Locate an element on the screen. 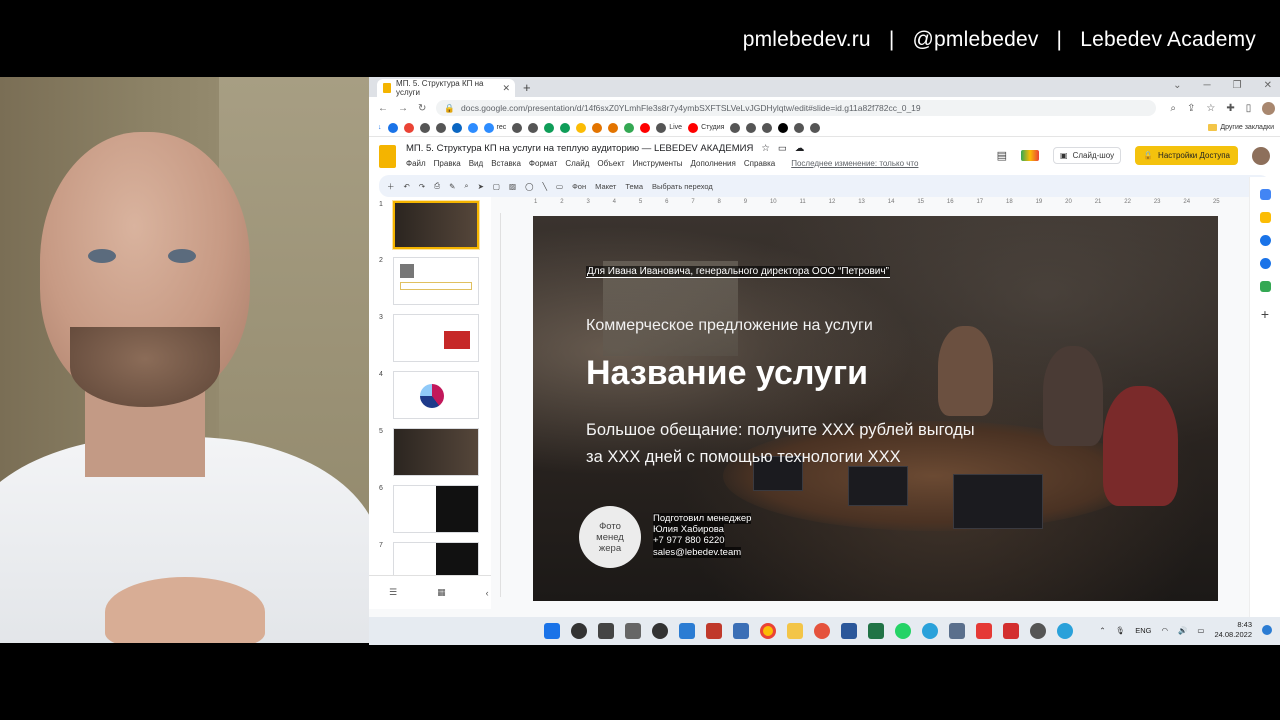 The width and height of the screenshot is (1280, 720). layout-button: Макет is located at coordinates (605, 186).